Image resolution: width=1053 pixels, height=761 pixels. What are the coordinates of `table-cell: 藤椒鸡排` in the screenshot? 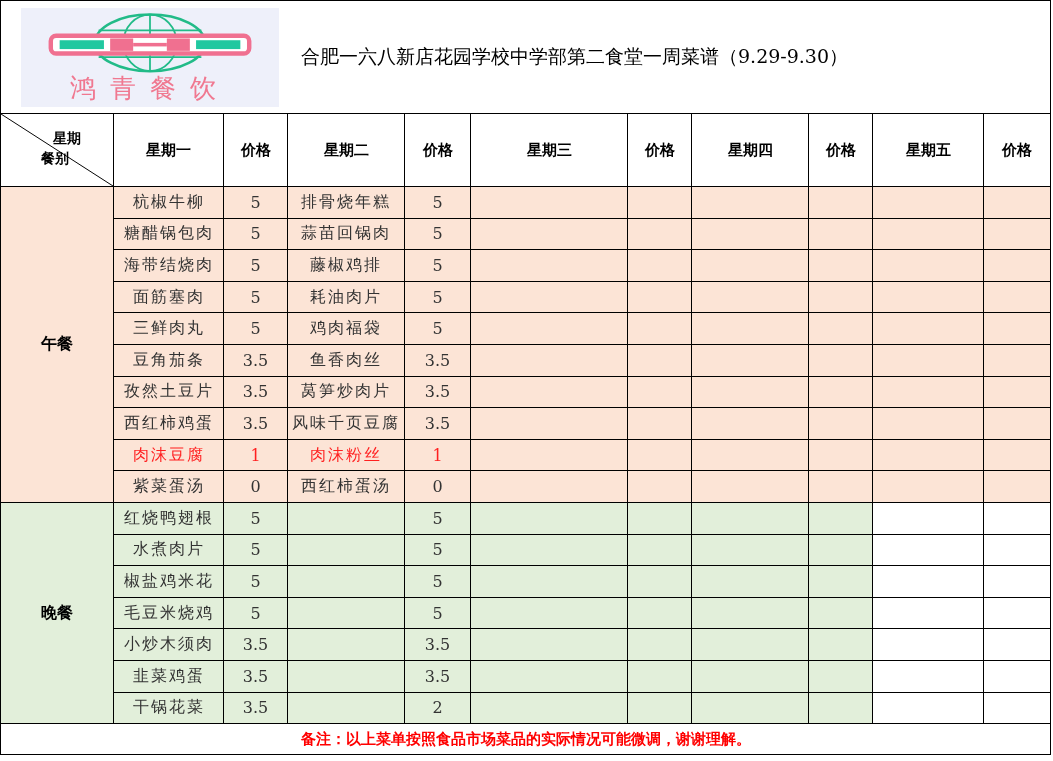 It's located at (346, 265).